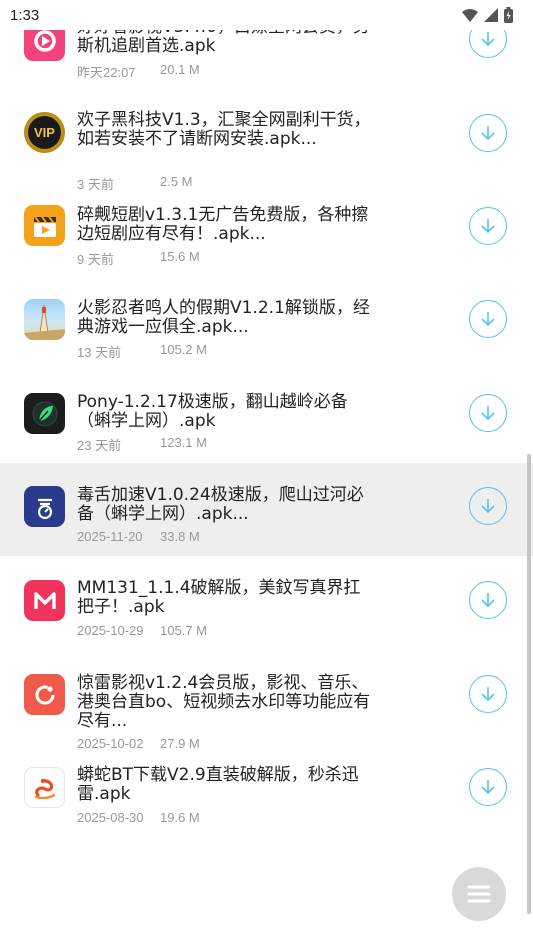 The image size is (533, 948). I want to click on status-time: 1:33, so click(25, 15).